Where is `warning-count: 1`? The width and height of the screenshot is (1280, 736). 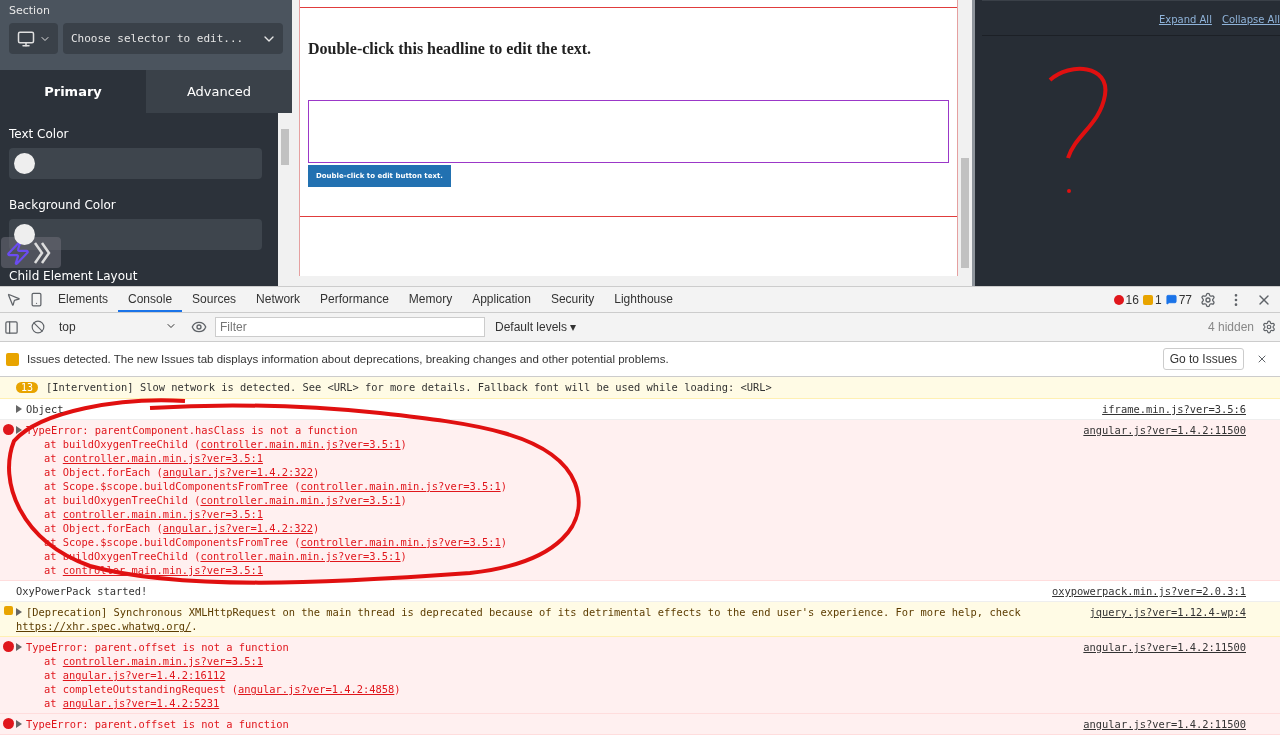 warning-count: 1 is located at coordinates (1158, 299).